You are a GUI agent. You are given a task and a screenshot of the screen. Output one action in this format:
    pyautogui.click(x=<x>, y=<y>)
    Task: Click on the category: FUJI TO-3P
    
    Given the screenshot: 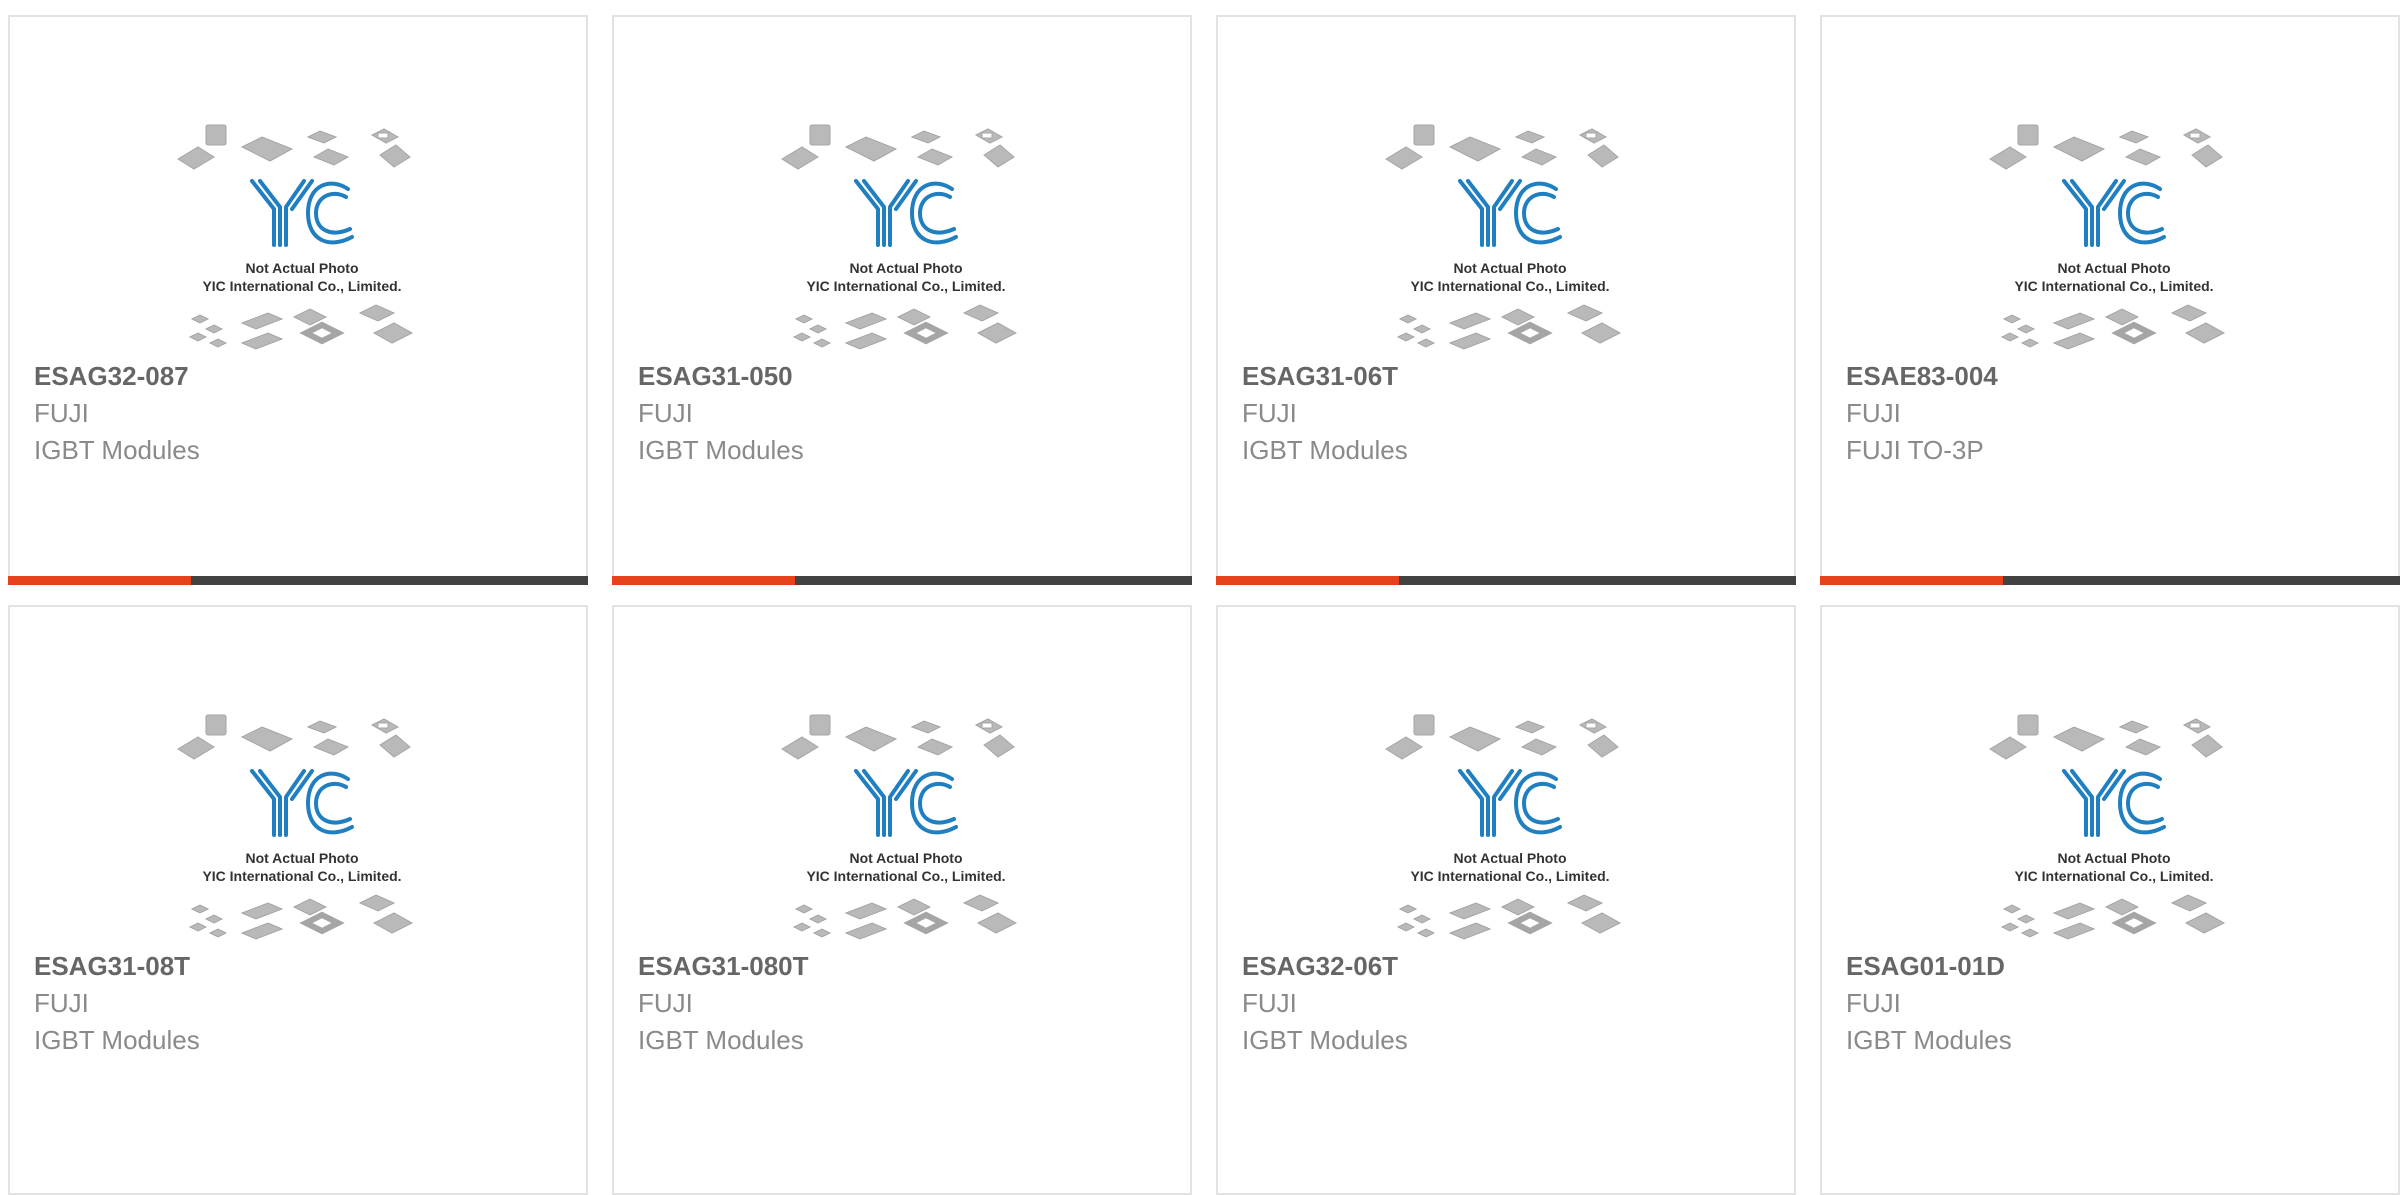 What is the action you would take?
    pyautogui.click(x=1915, y=450)
    